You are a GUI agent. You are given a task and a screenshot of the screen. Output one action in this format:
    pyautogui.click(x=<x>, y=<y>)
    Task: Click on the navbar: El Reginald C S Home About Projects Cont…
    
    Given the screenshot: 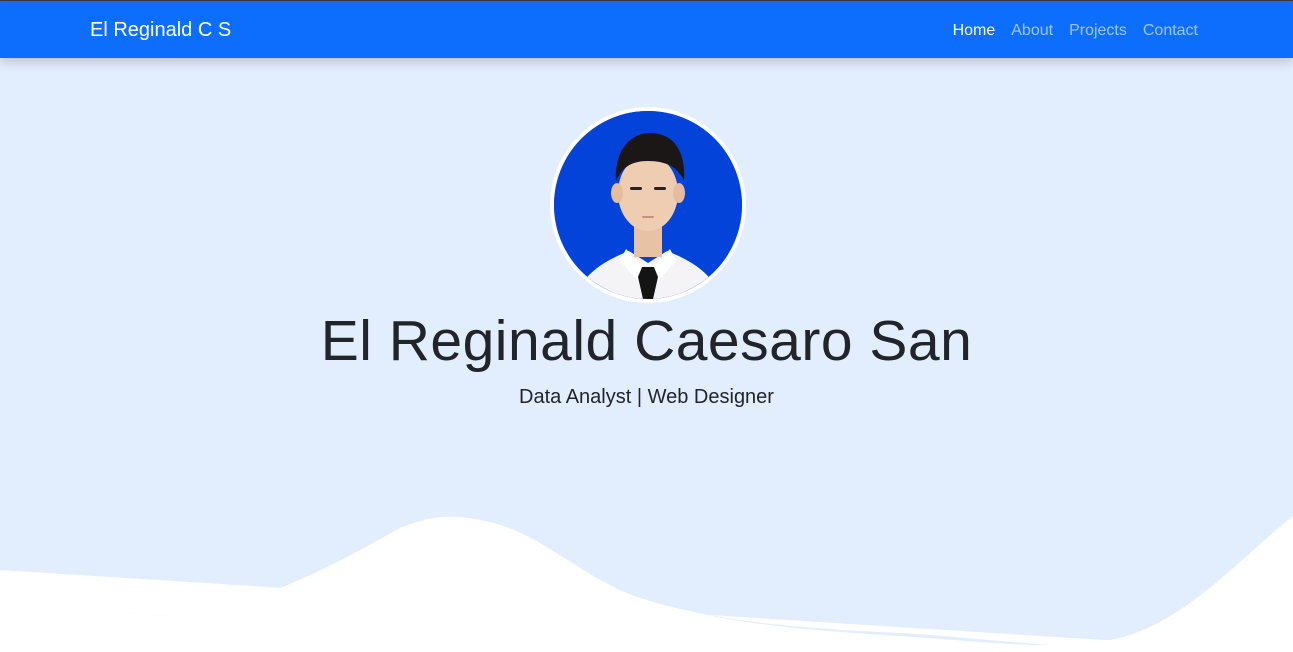 What is the action you would take?
    pyautogui.click(x=646, y=29)
    